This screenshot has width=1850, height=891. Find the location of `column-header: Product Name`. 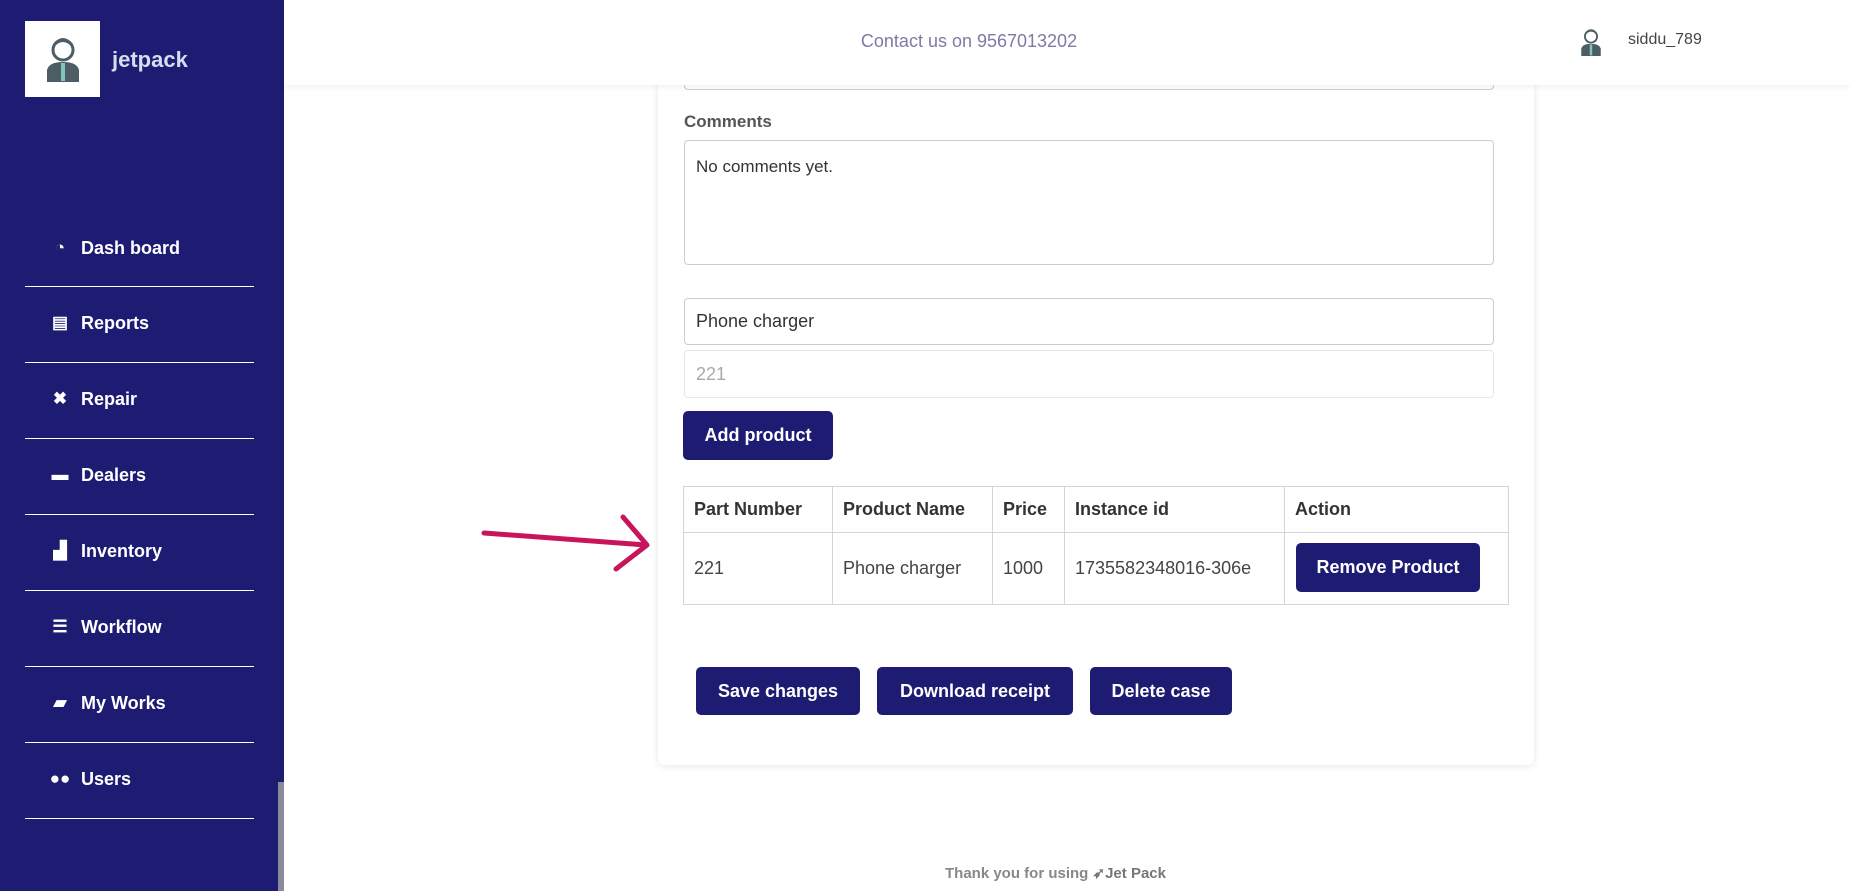

column-header: Product Name is located at coordinates (912, 509).